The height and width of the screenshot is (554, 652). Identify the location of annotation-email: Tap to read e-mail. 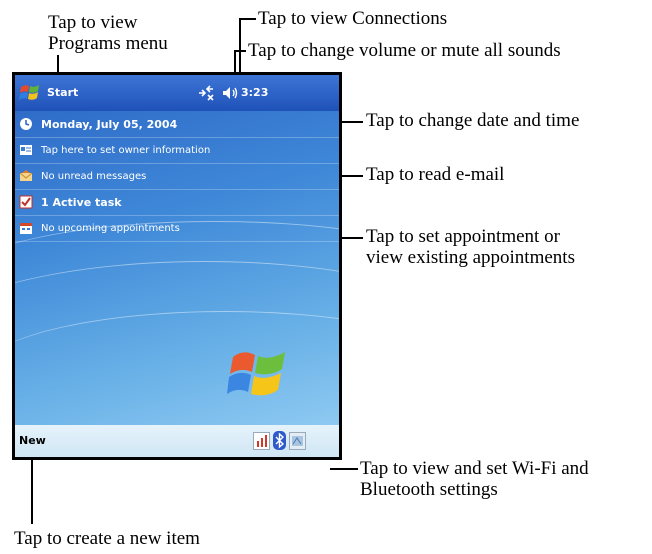
(435, 174).